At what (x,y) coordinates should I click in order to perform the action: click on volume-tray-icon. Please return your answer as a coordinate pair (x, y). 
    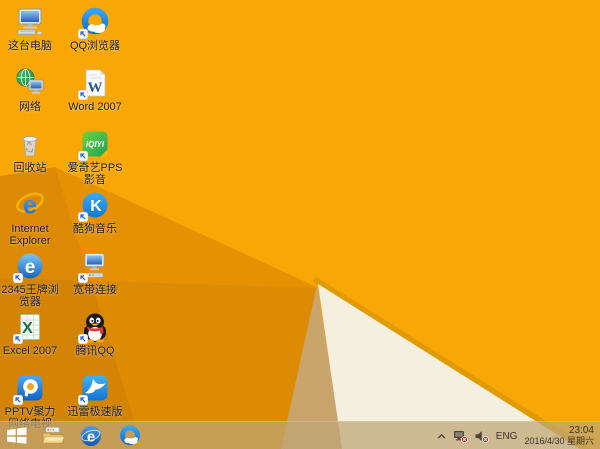
    Looking at the image, I should click on (482, 436).